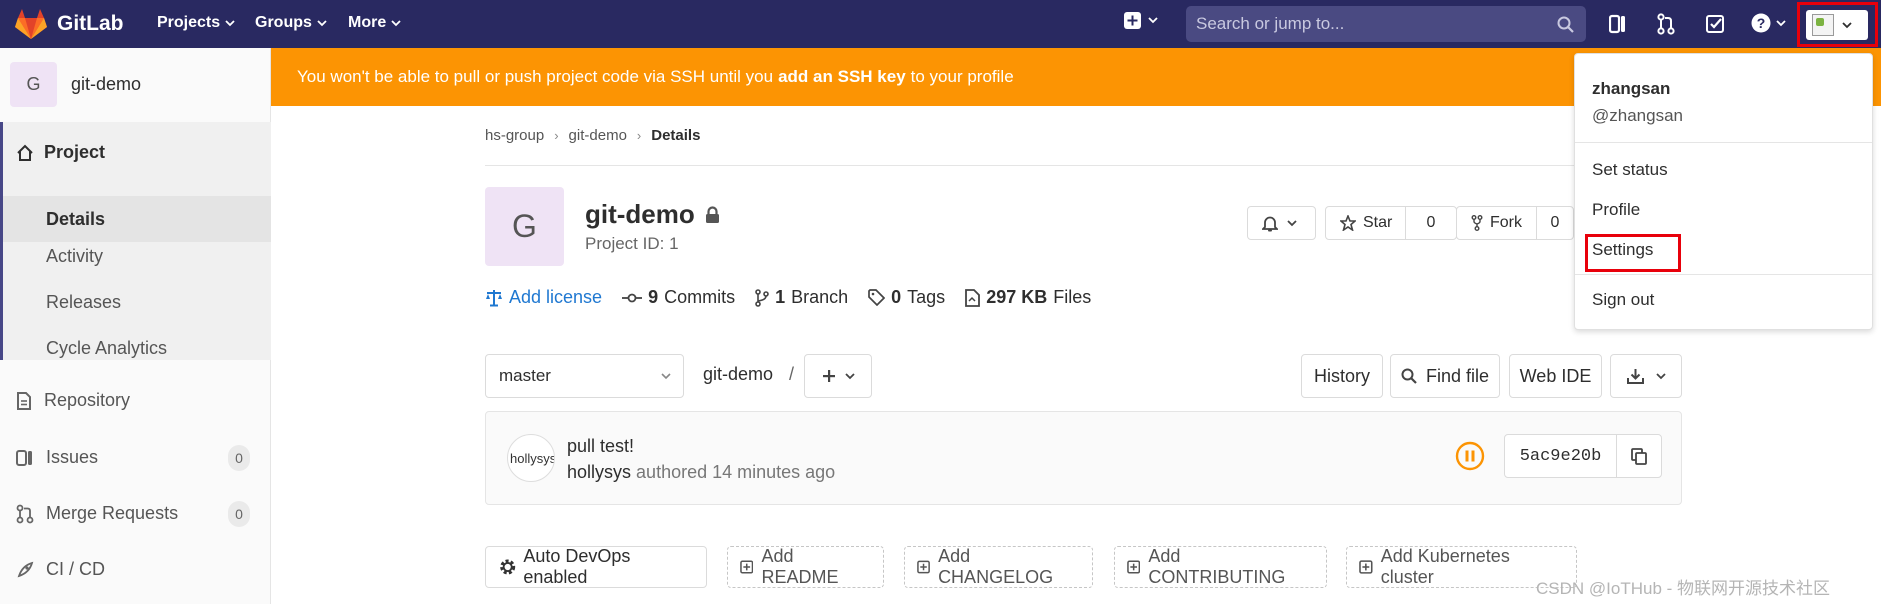 This screenshot has width=1881, height=604. Describe the element at coordinates (805, 567) in the screenshot. I see `add-readme-button: Add README` at that location.